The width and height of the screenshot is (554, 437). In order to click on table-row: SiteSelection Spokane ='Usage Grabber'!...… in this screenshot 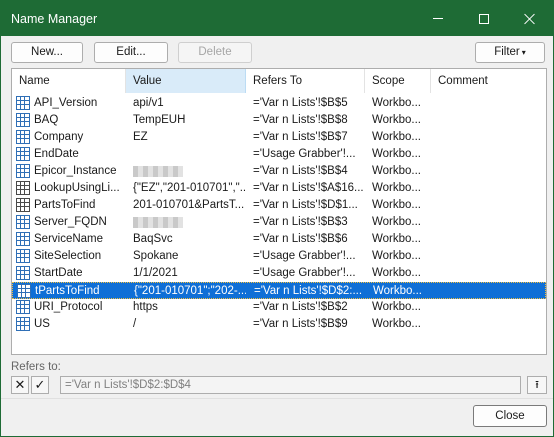, I will do `click(279, 256)`.